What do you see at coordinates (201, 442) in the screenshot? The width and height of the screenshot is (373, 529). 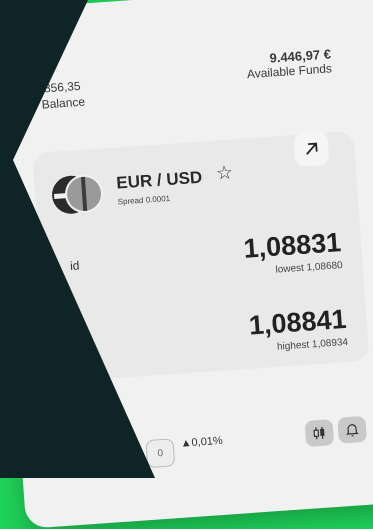 I see `change-indicator: ▲0,01%` at bounding box center [201, 442].